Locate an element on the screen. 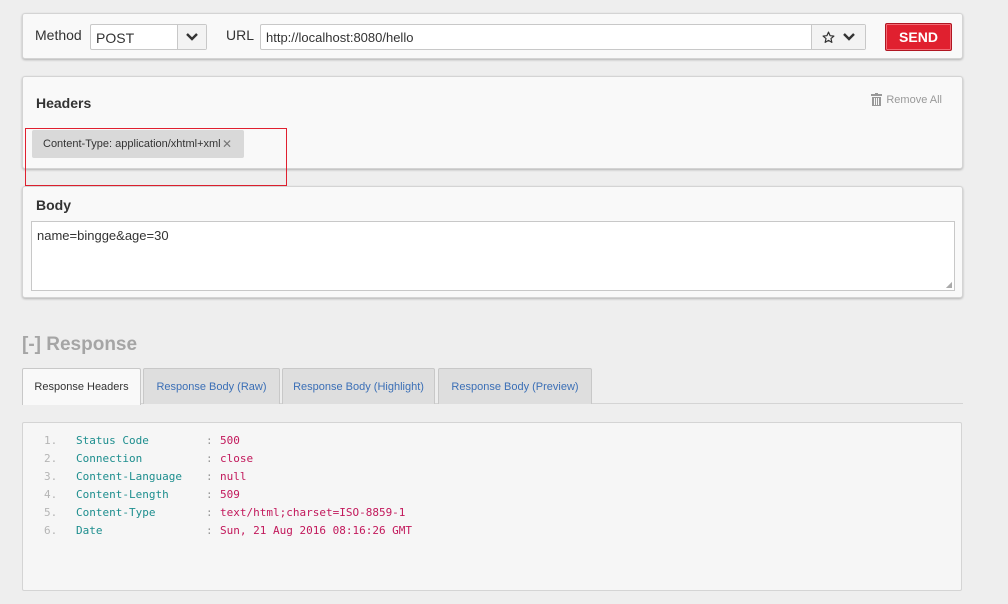 The width and height of the screenshot is (1008, 604). header-key: Content-Language is located at coordinates (129, 476).